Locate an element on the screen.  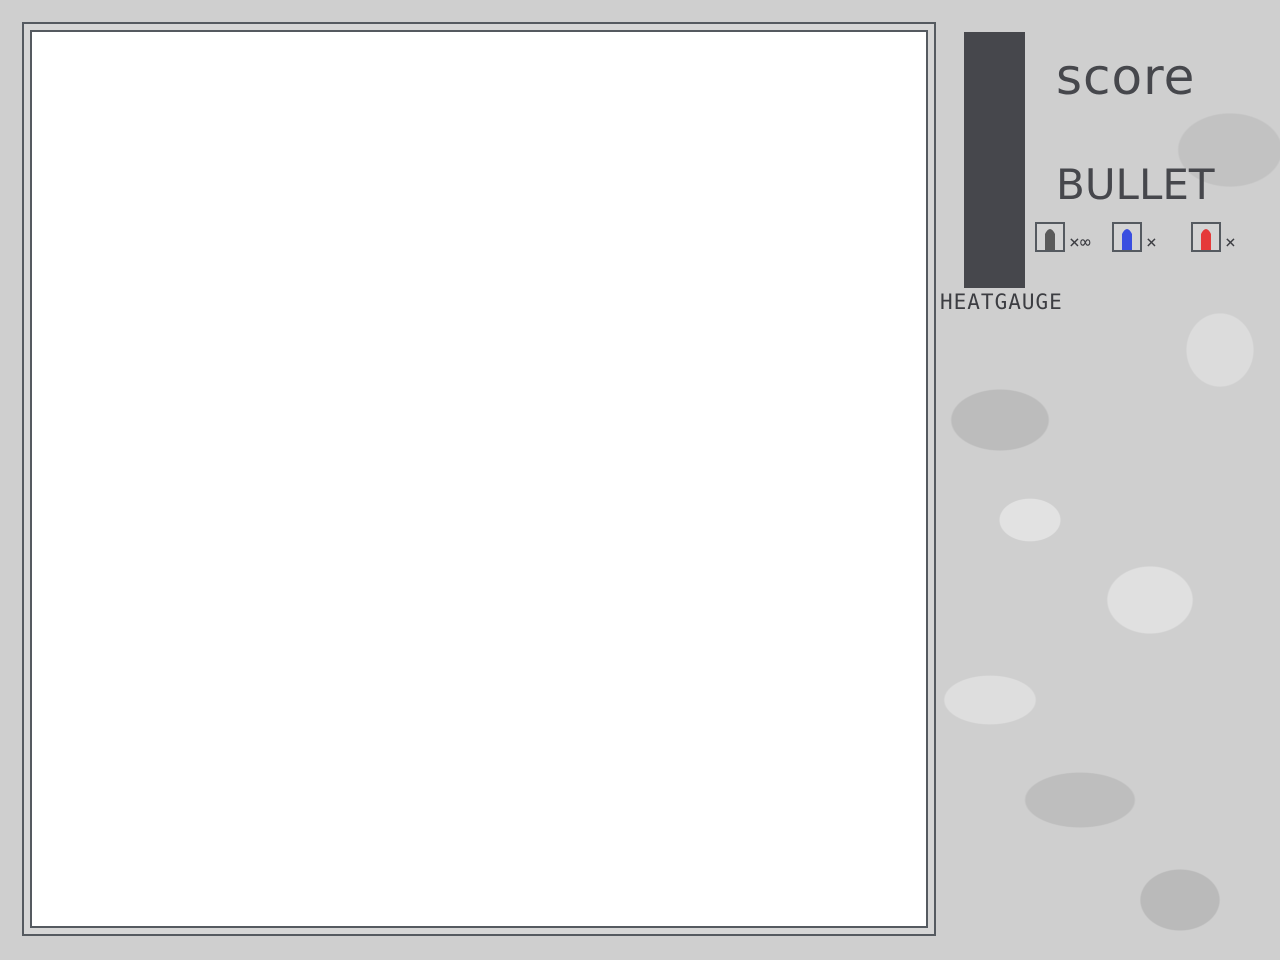
red-bullet-icon is located at coordinates (1206, 237).